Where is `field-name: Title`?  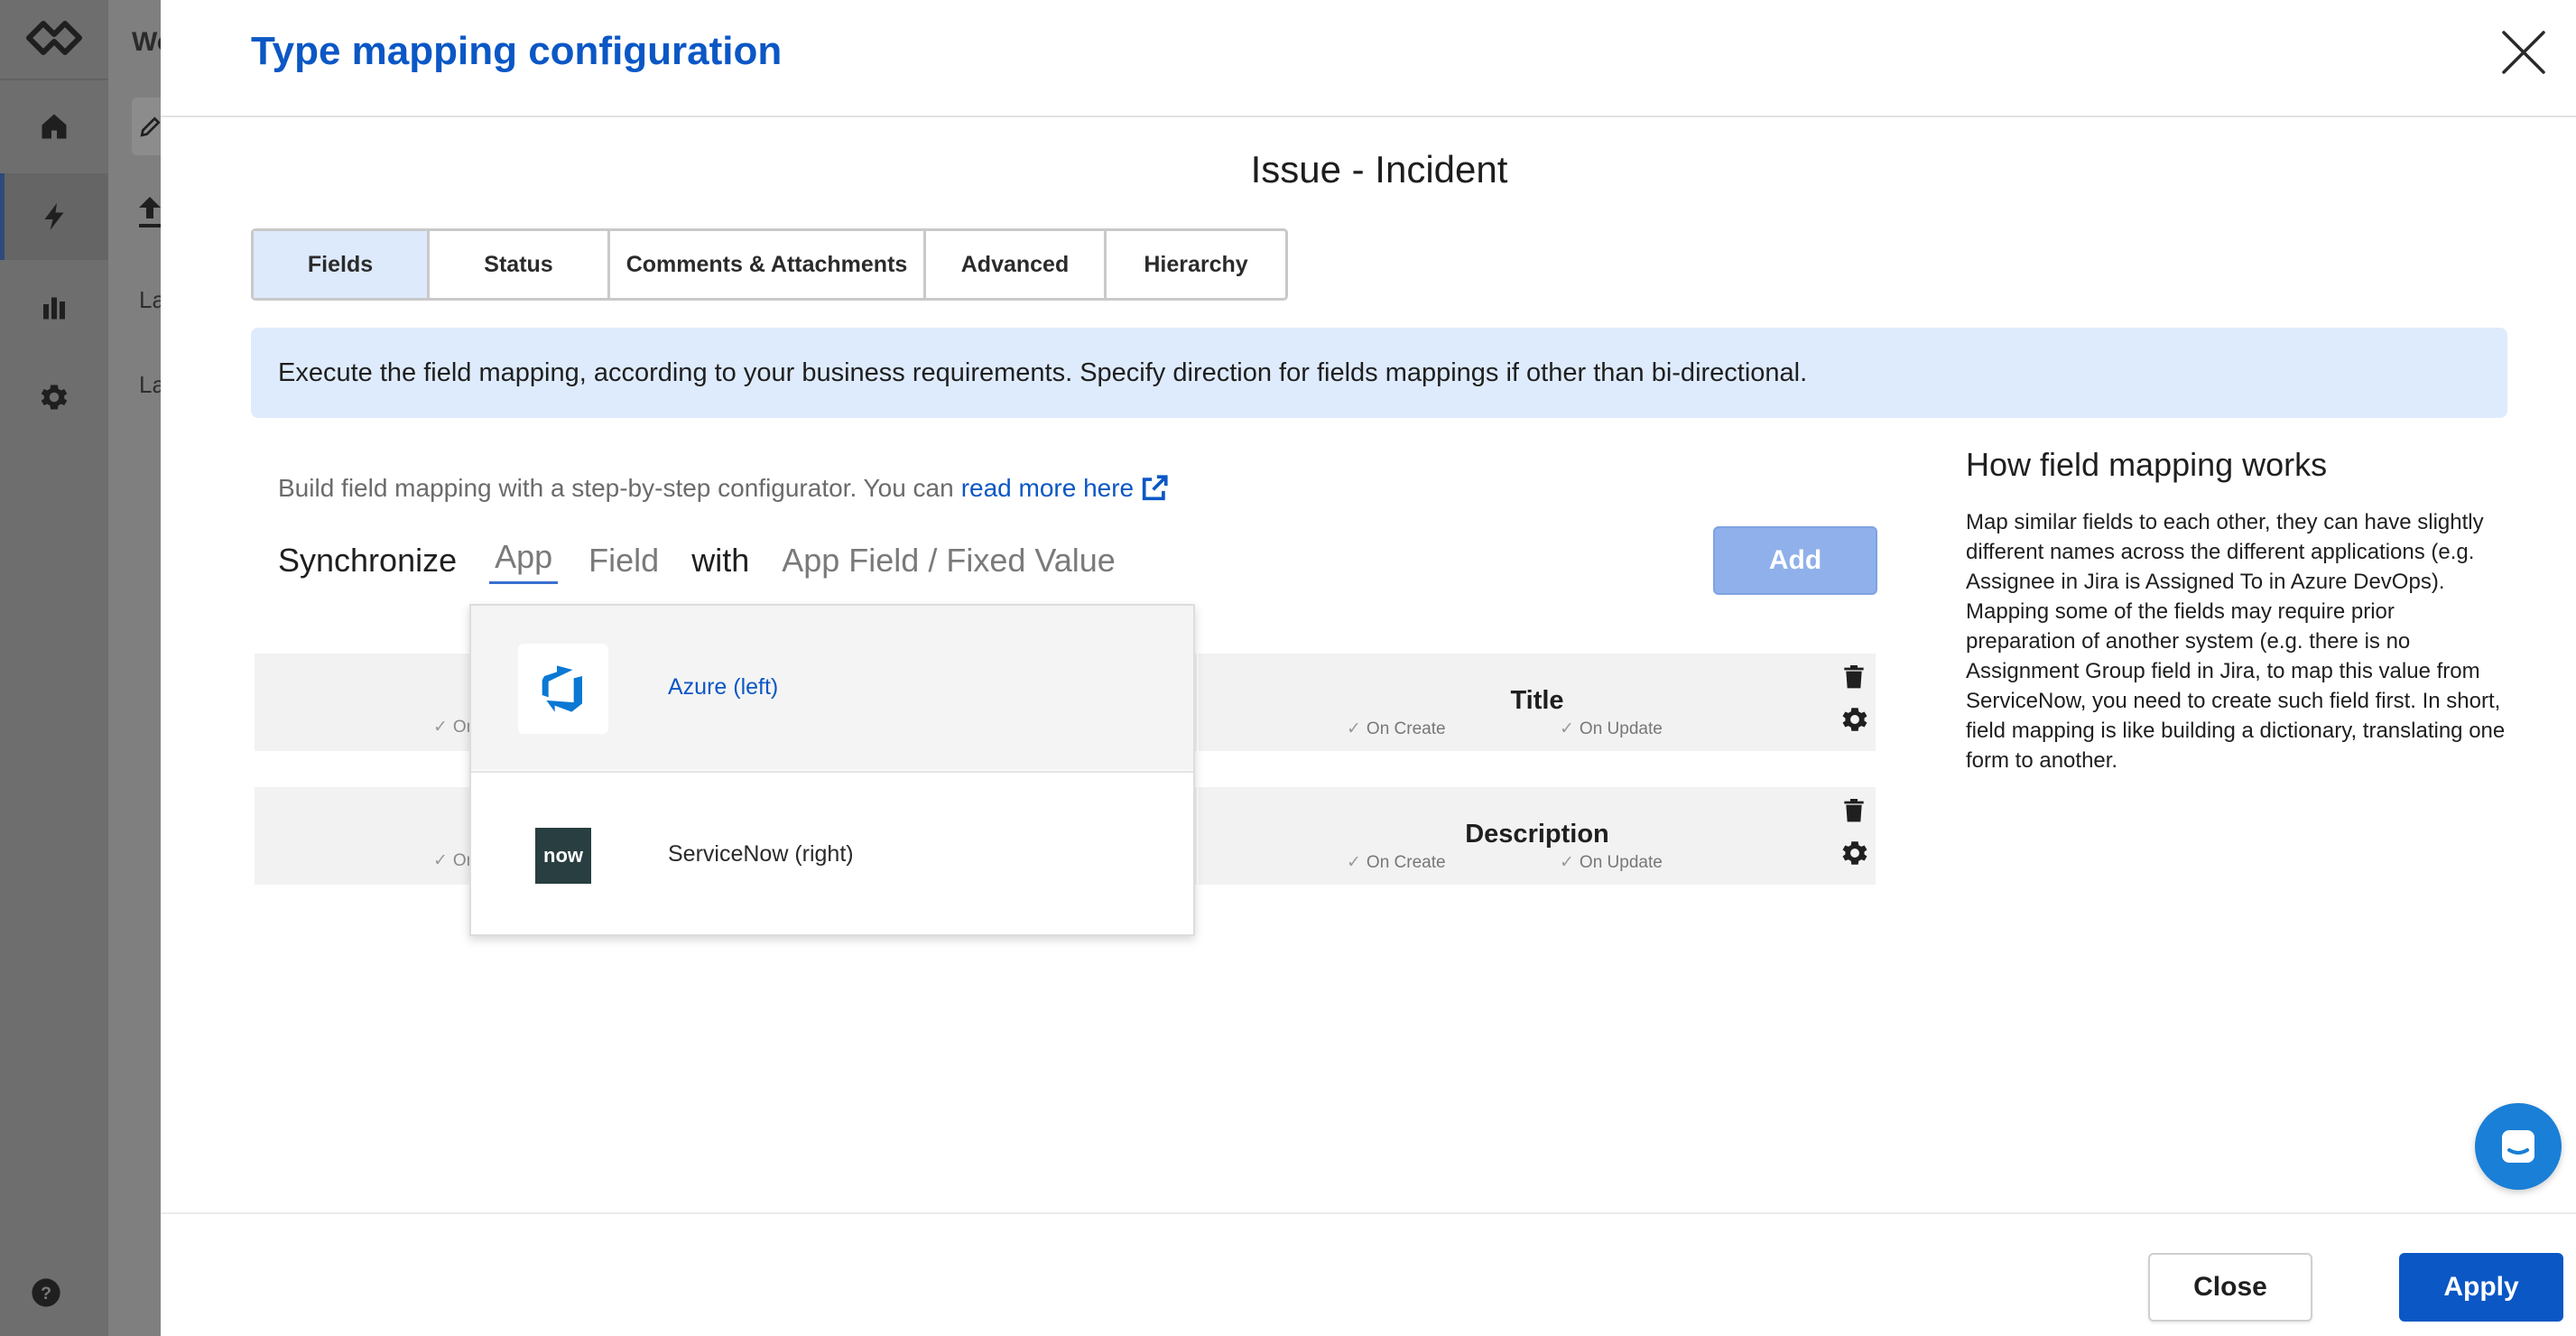 field-name: Title is located at coordinates (1537, 700).